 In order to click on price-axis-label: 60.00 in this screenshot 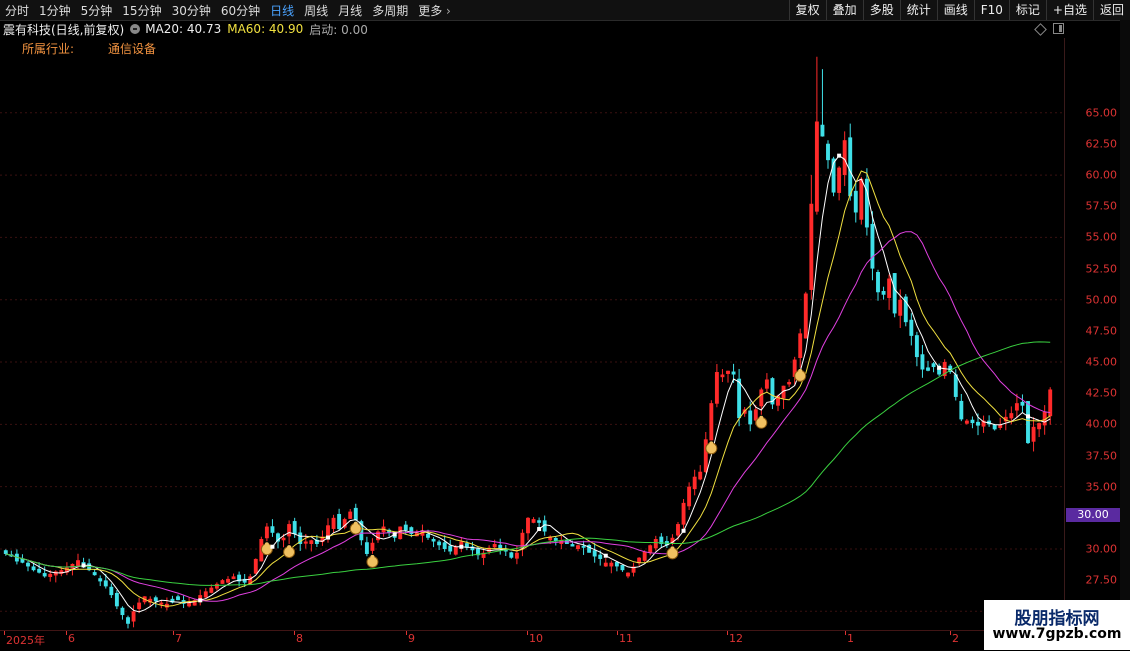, I will do `click(1101, 175)`.